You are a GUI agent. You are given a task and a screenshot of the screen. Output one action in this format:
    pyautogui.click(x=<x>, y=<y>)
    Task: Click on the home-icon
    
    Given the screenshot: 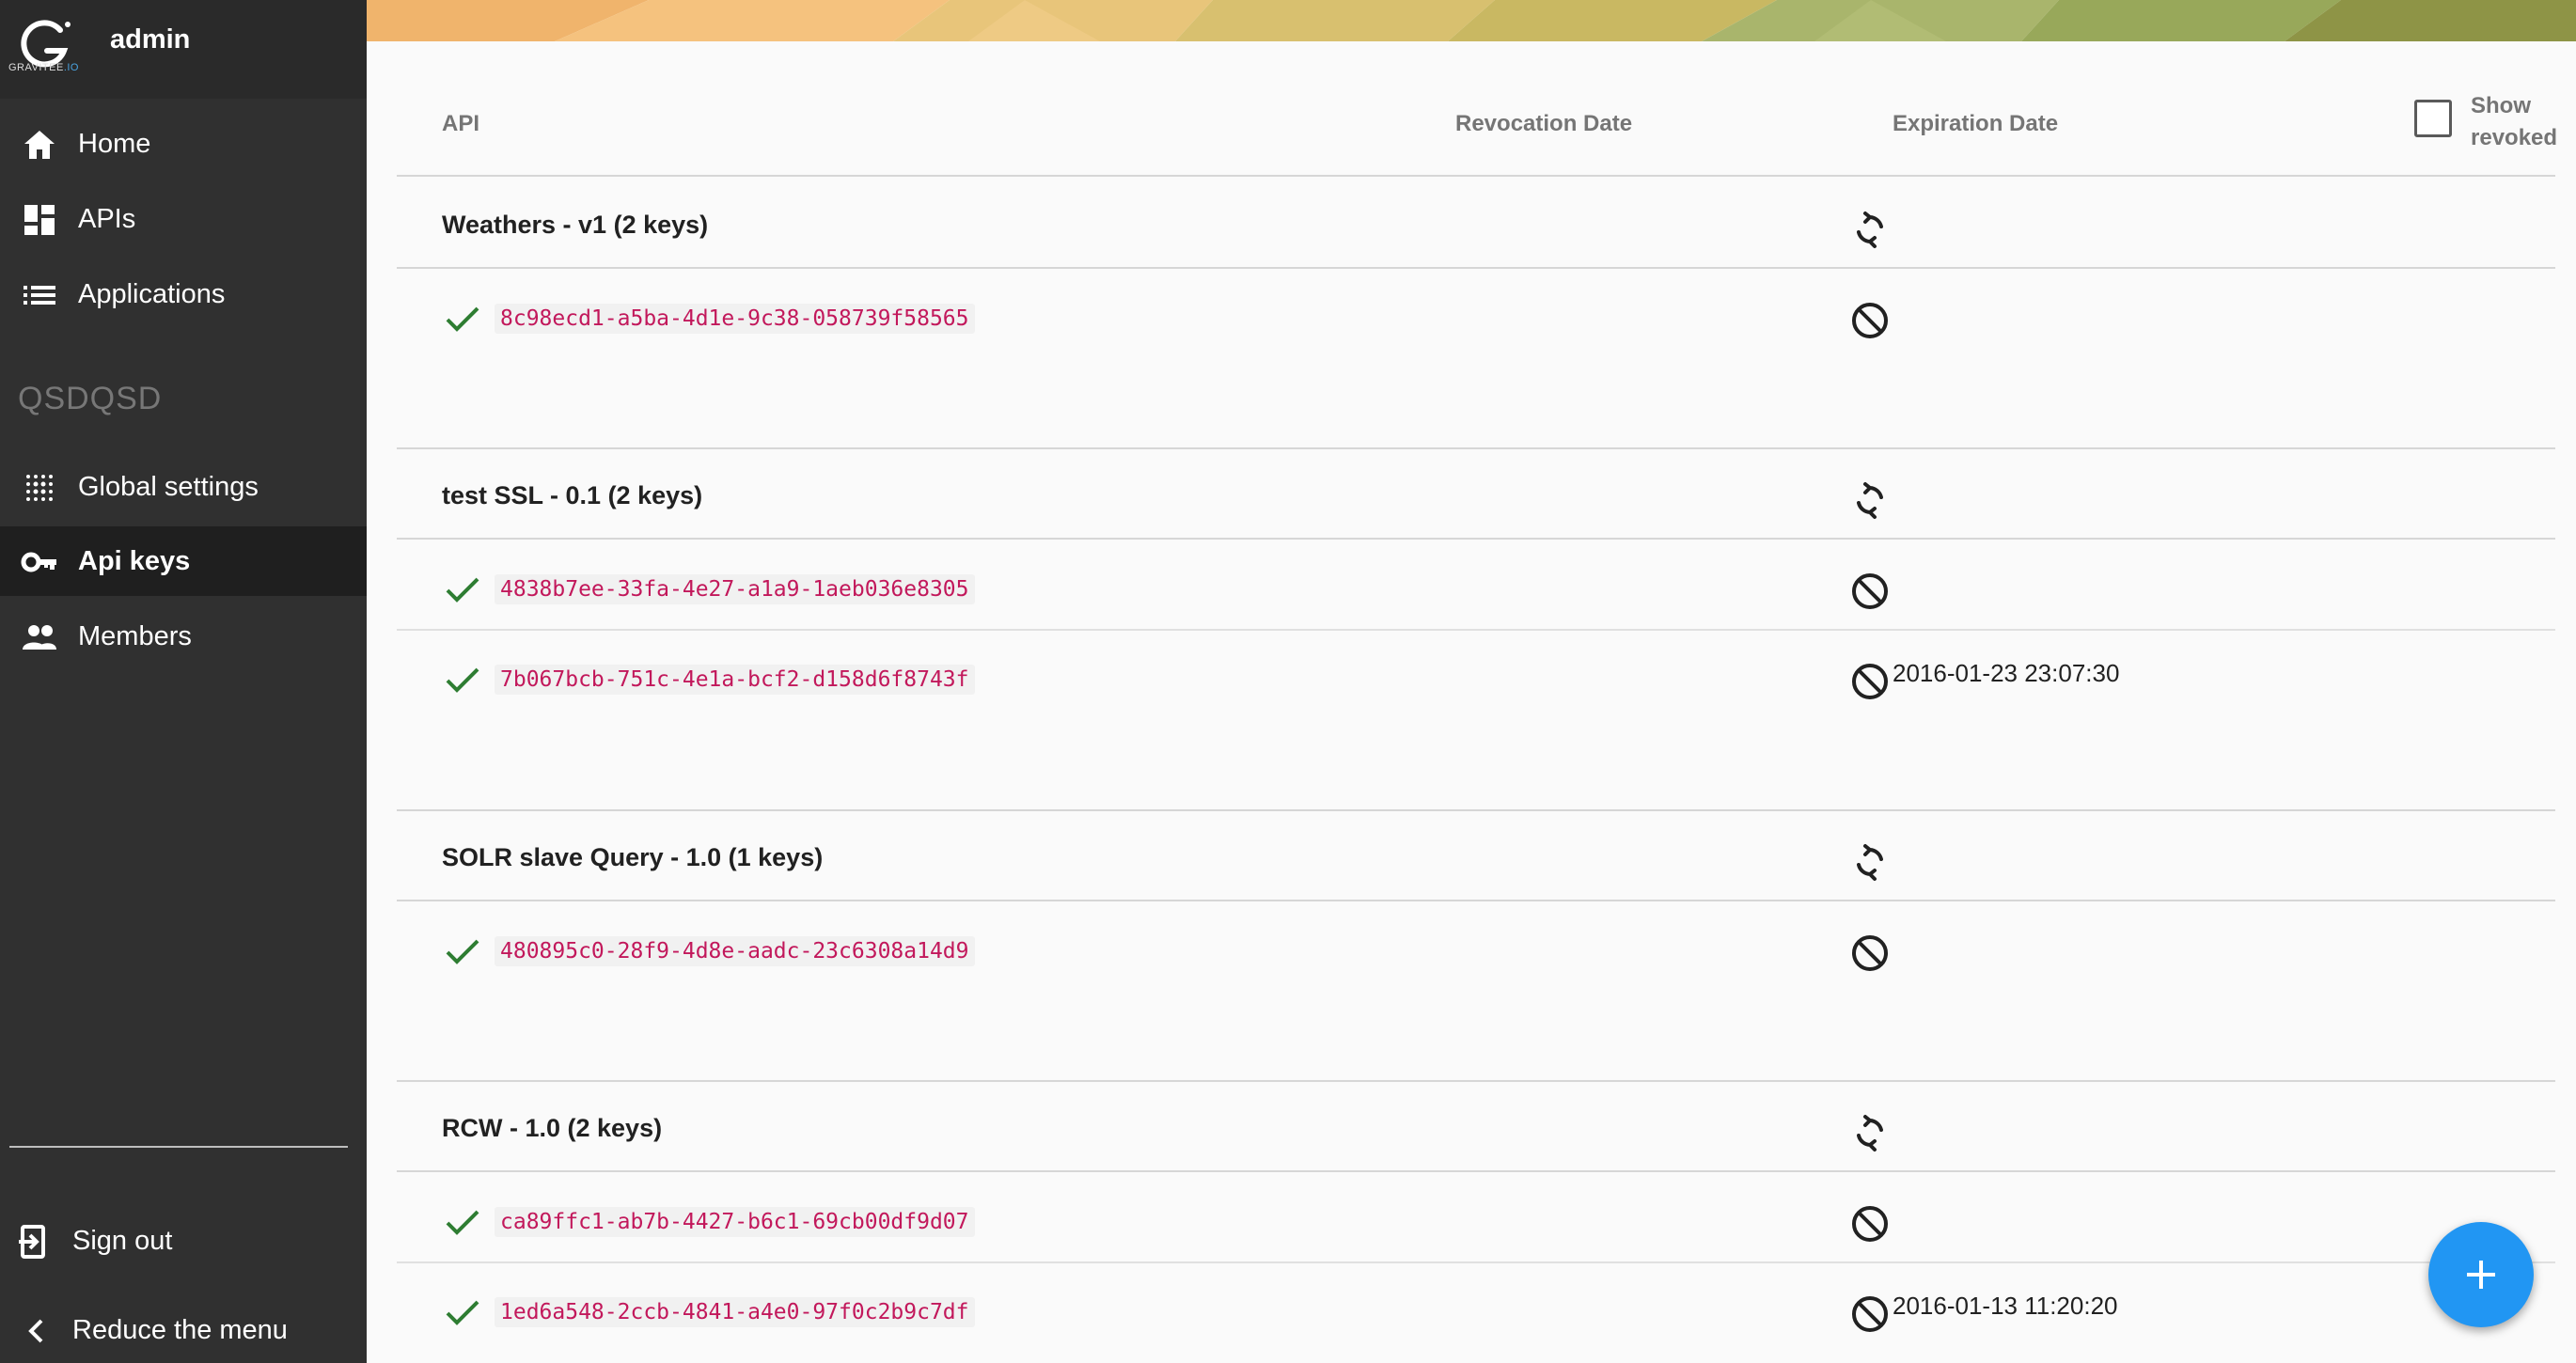 What is the action you would take?
    pyautogui.click(x=39, y=145)
    